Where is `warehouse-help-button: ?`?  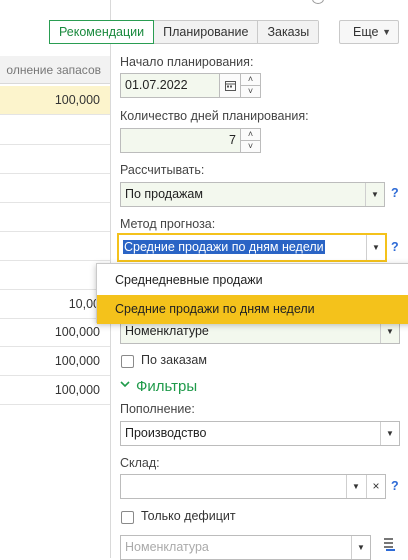 warehouse-help-button: ? is located at coordinates (395, 486).